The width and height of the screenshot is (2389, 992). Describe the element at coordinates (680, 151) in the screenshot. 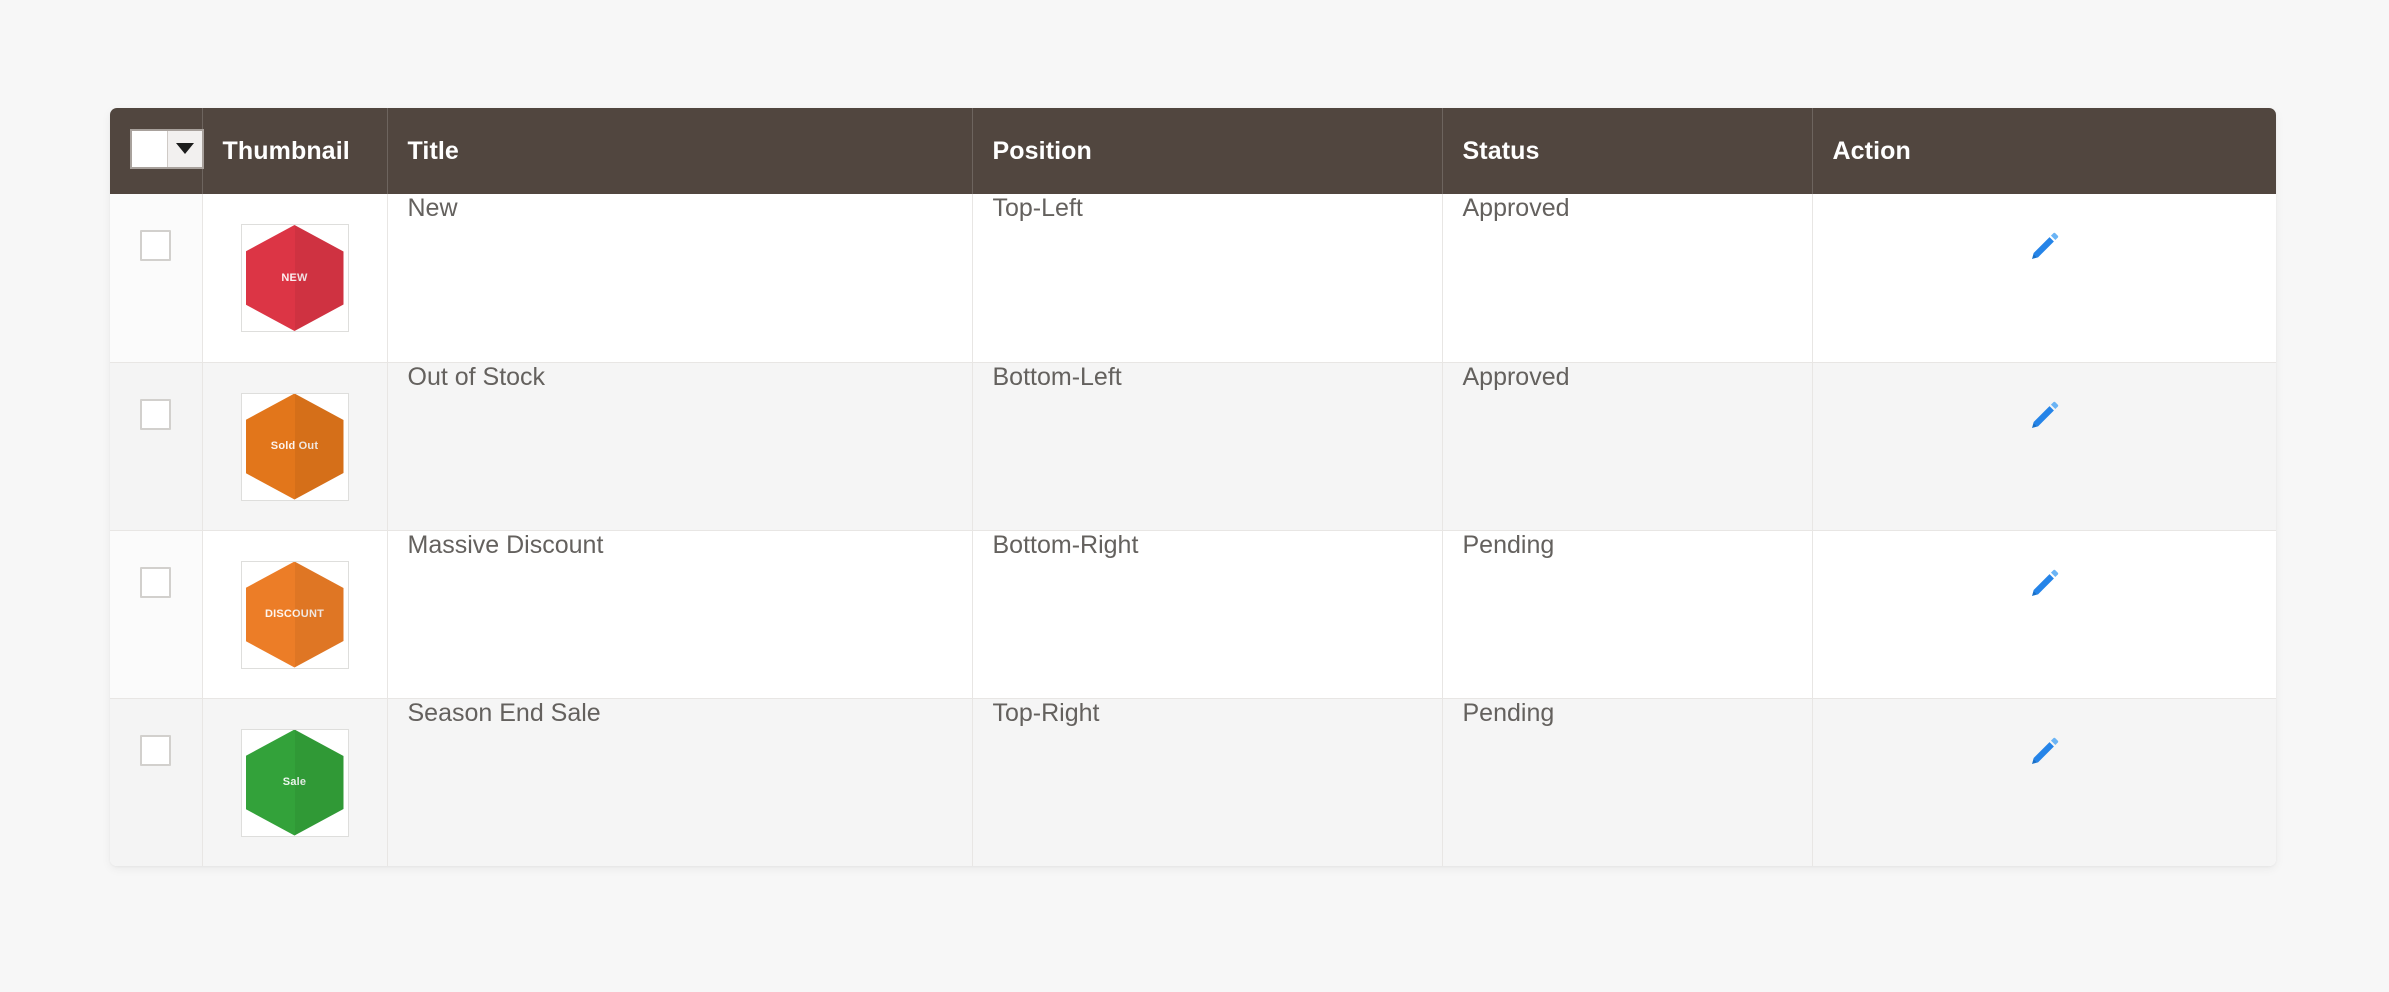

I see `column-header-title: Title` at that location.